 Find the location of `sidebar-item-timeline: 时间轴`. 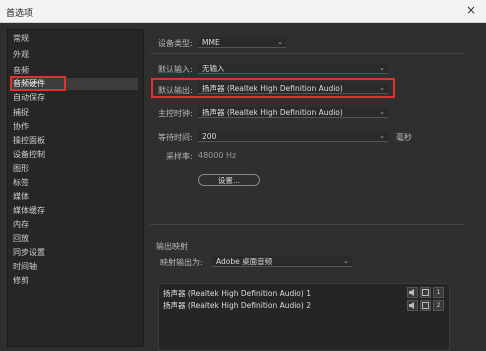

sidebar-item-timeline: 时间轴 is located at coordinates (25, 267).